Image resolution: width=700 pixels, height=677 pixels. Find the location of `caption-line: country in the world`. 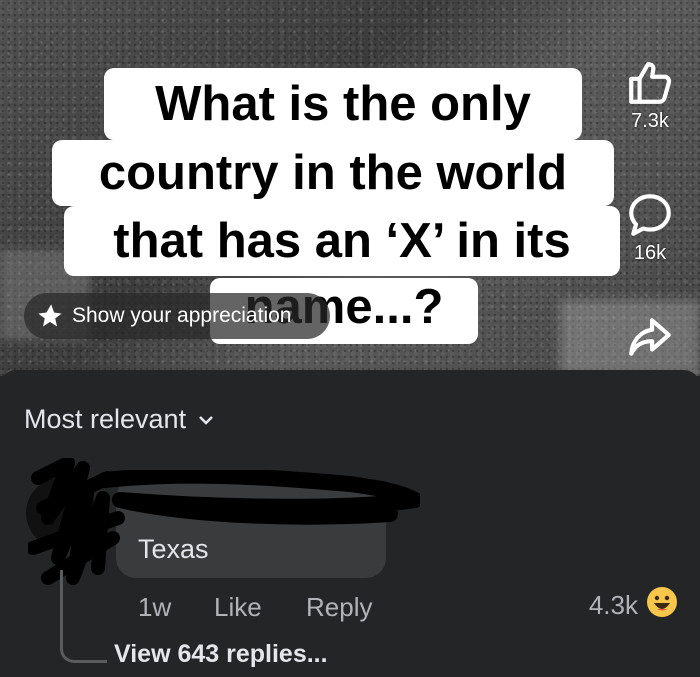

caption-line: country in the world is located at coordinates (333, 173).